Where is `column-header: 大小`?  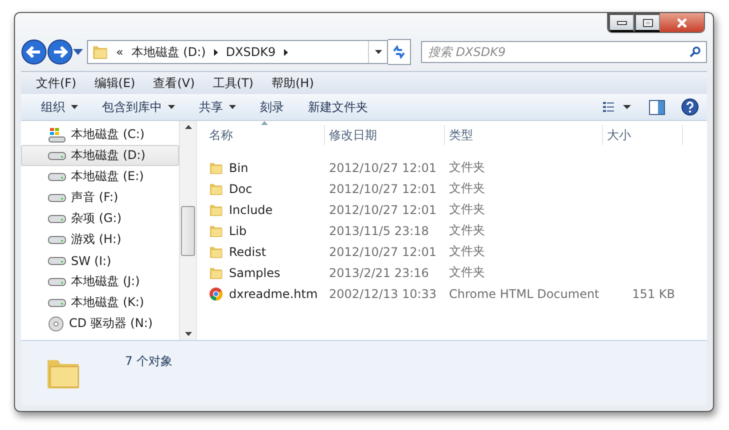 column-header: 大小 is located at coordinates (643, 135).